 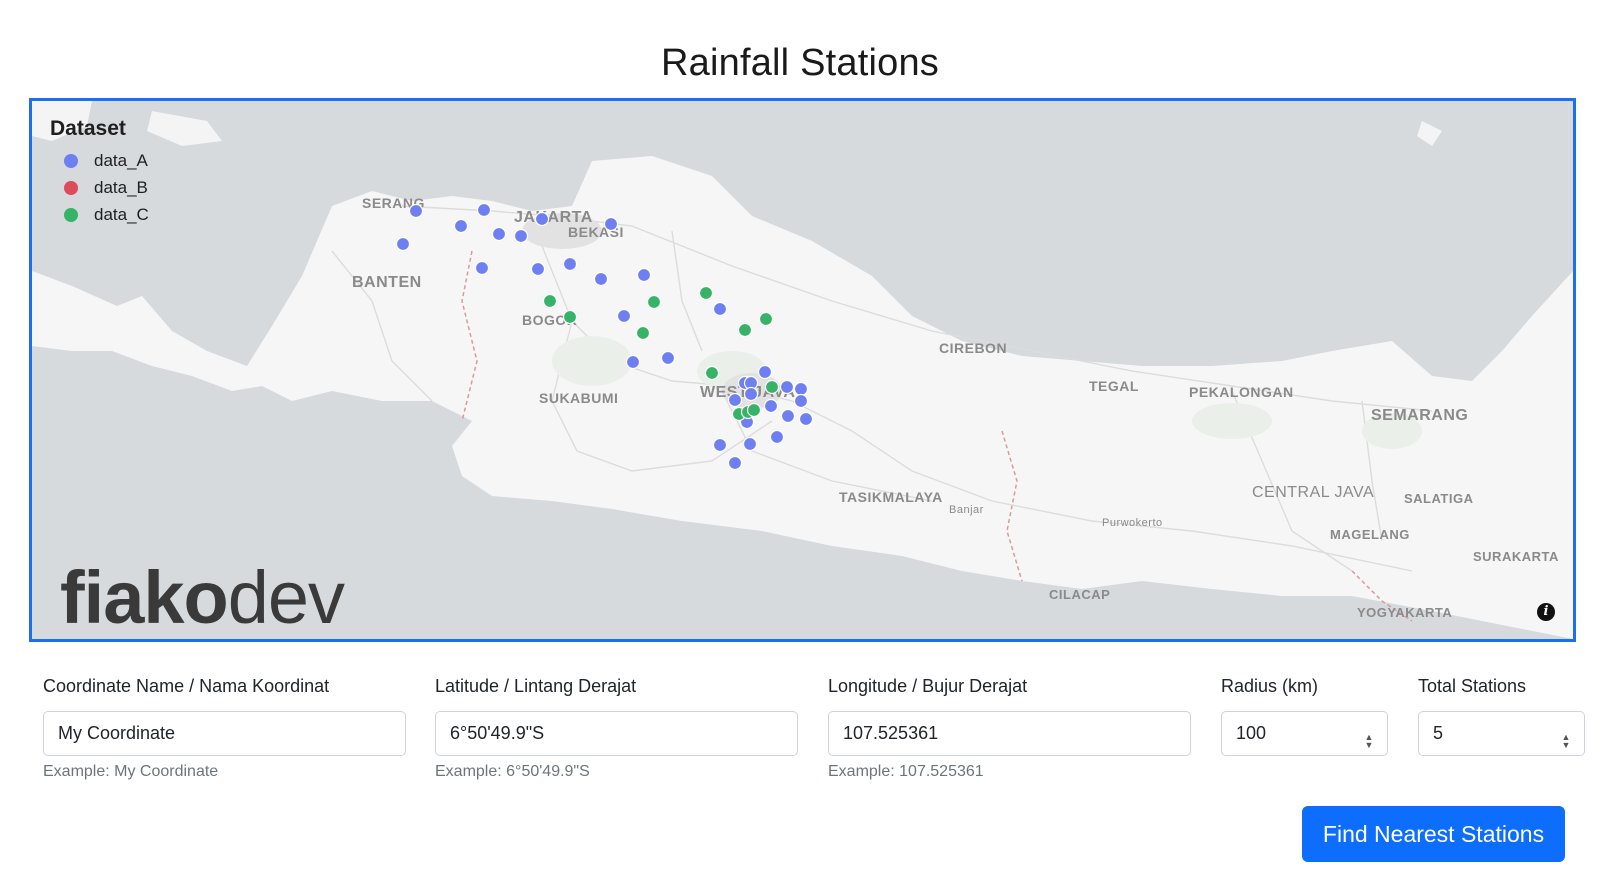 I want to click on map-legend: Dataset data_A data_B data_C, so click(x=99, y=172).